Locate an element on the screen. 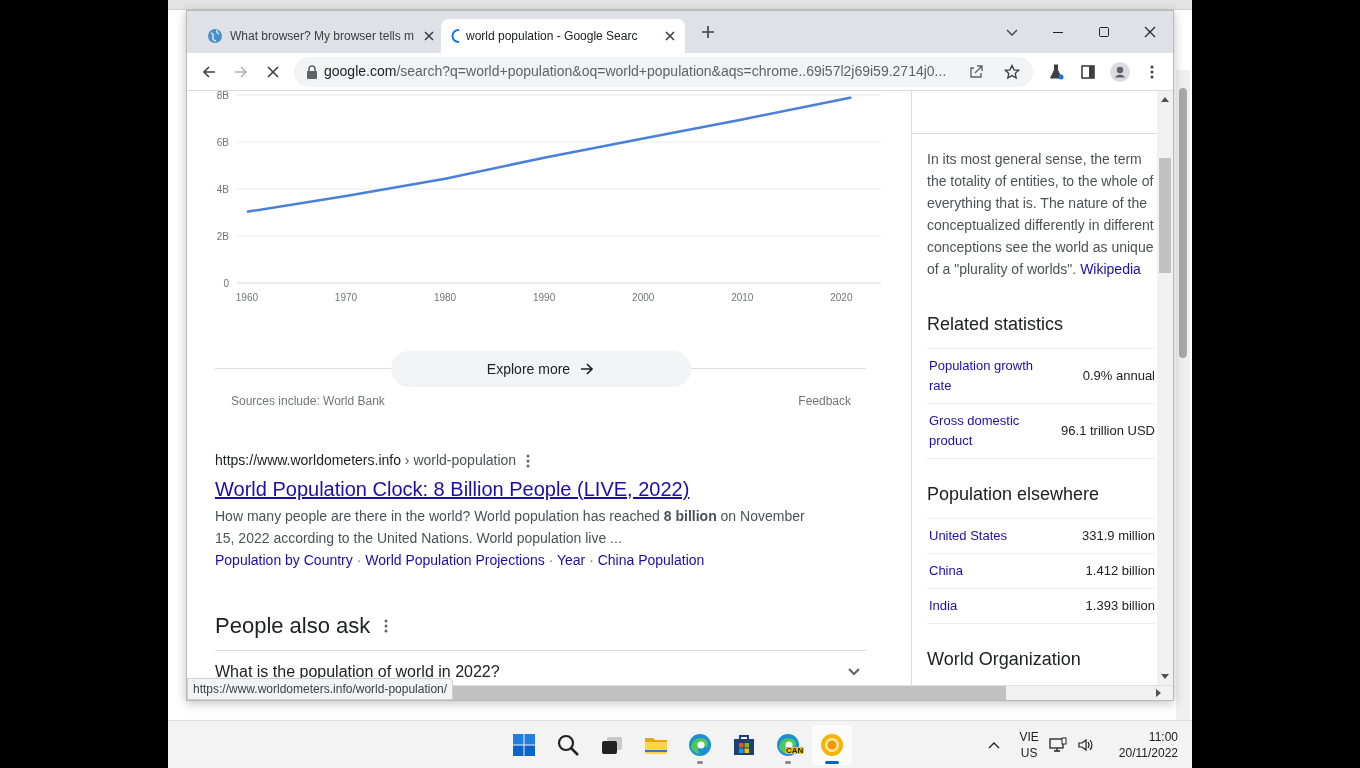  share-icon is located at coordinates (976, 71).